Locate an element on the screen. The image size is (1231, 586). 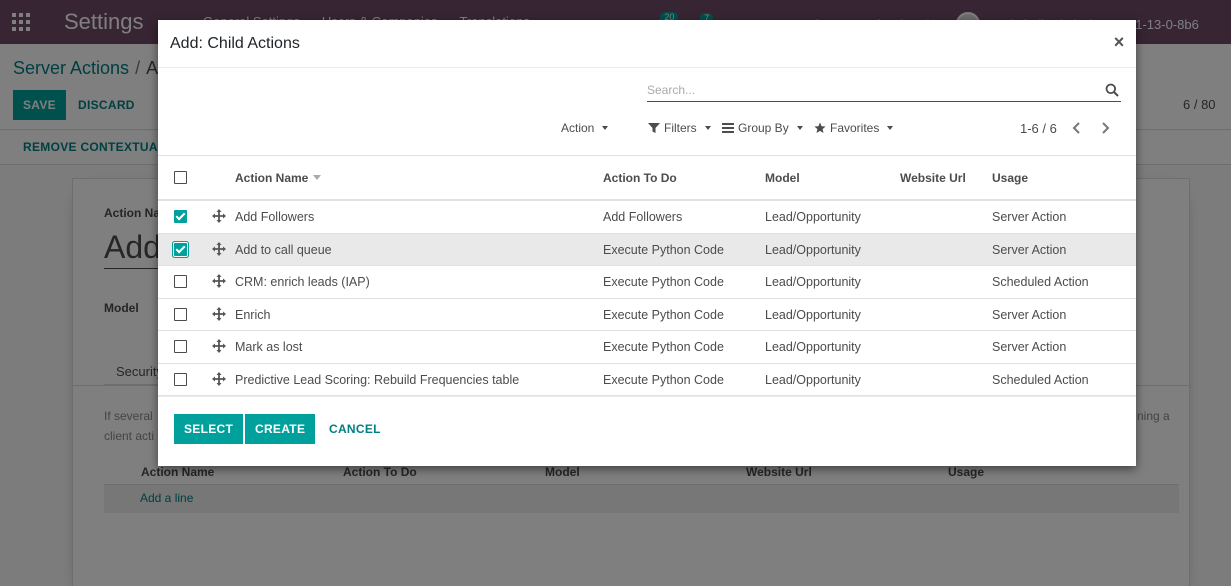
col-usage: Usage is located at coordinates (1010, 178).